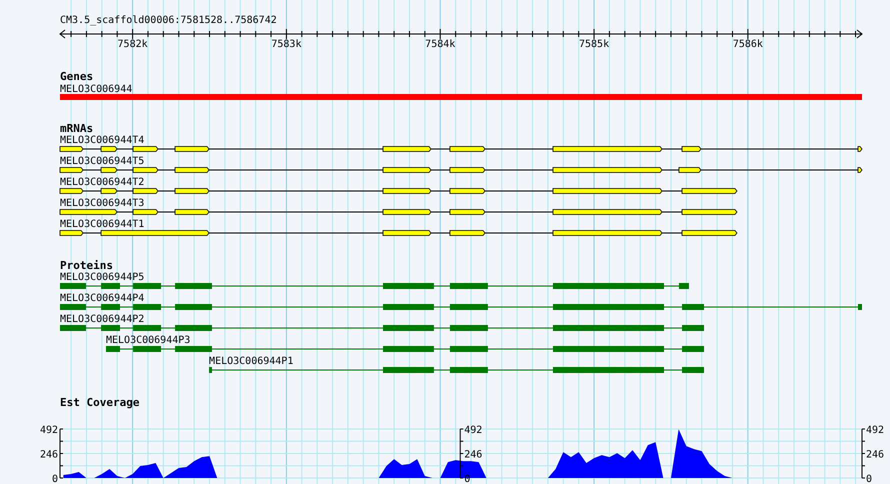 Image resolution: width=890 pixels, height=484 pixels. Describe the element at coordinates (440, 44) in the screenshot. I see `ruler-label: 7584k` at that location.